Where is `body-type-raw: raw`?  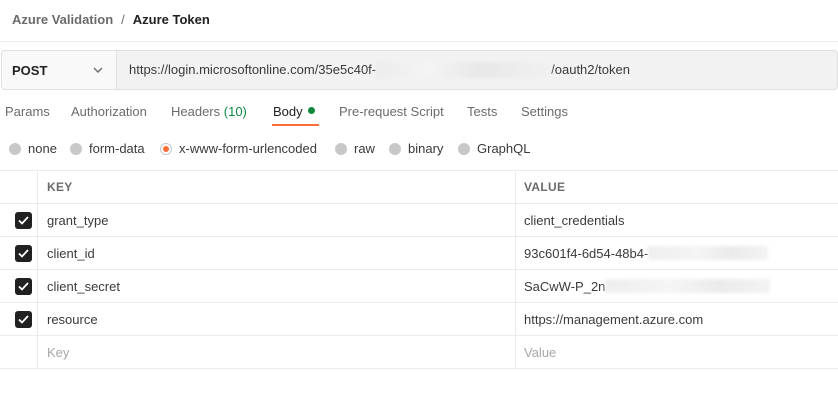
body-type-raw: raw is located at coordinates (355, 148).